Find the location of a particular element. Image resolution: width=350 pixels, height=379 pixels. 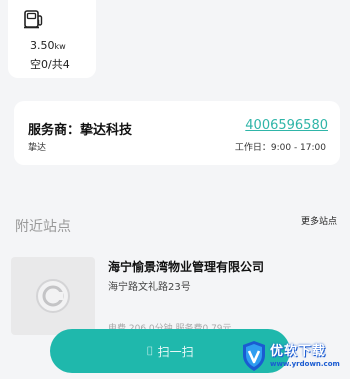

watermark-url: www.yrdown.com is located at coordinates (305, 364).